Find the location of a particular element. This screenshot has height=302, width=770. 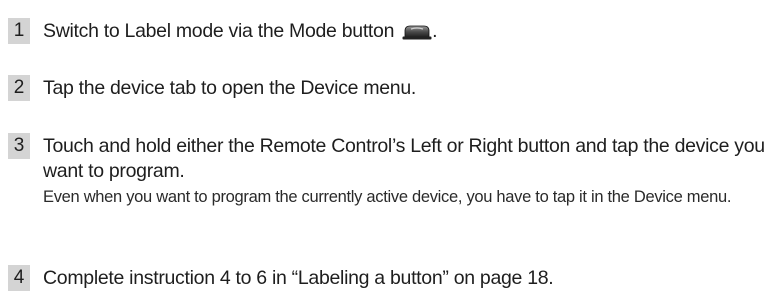

step-number-badge: 3 is located at coordinates (19, 146).